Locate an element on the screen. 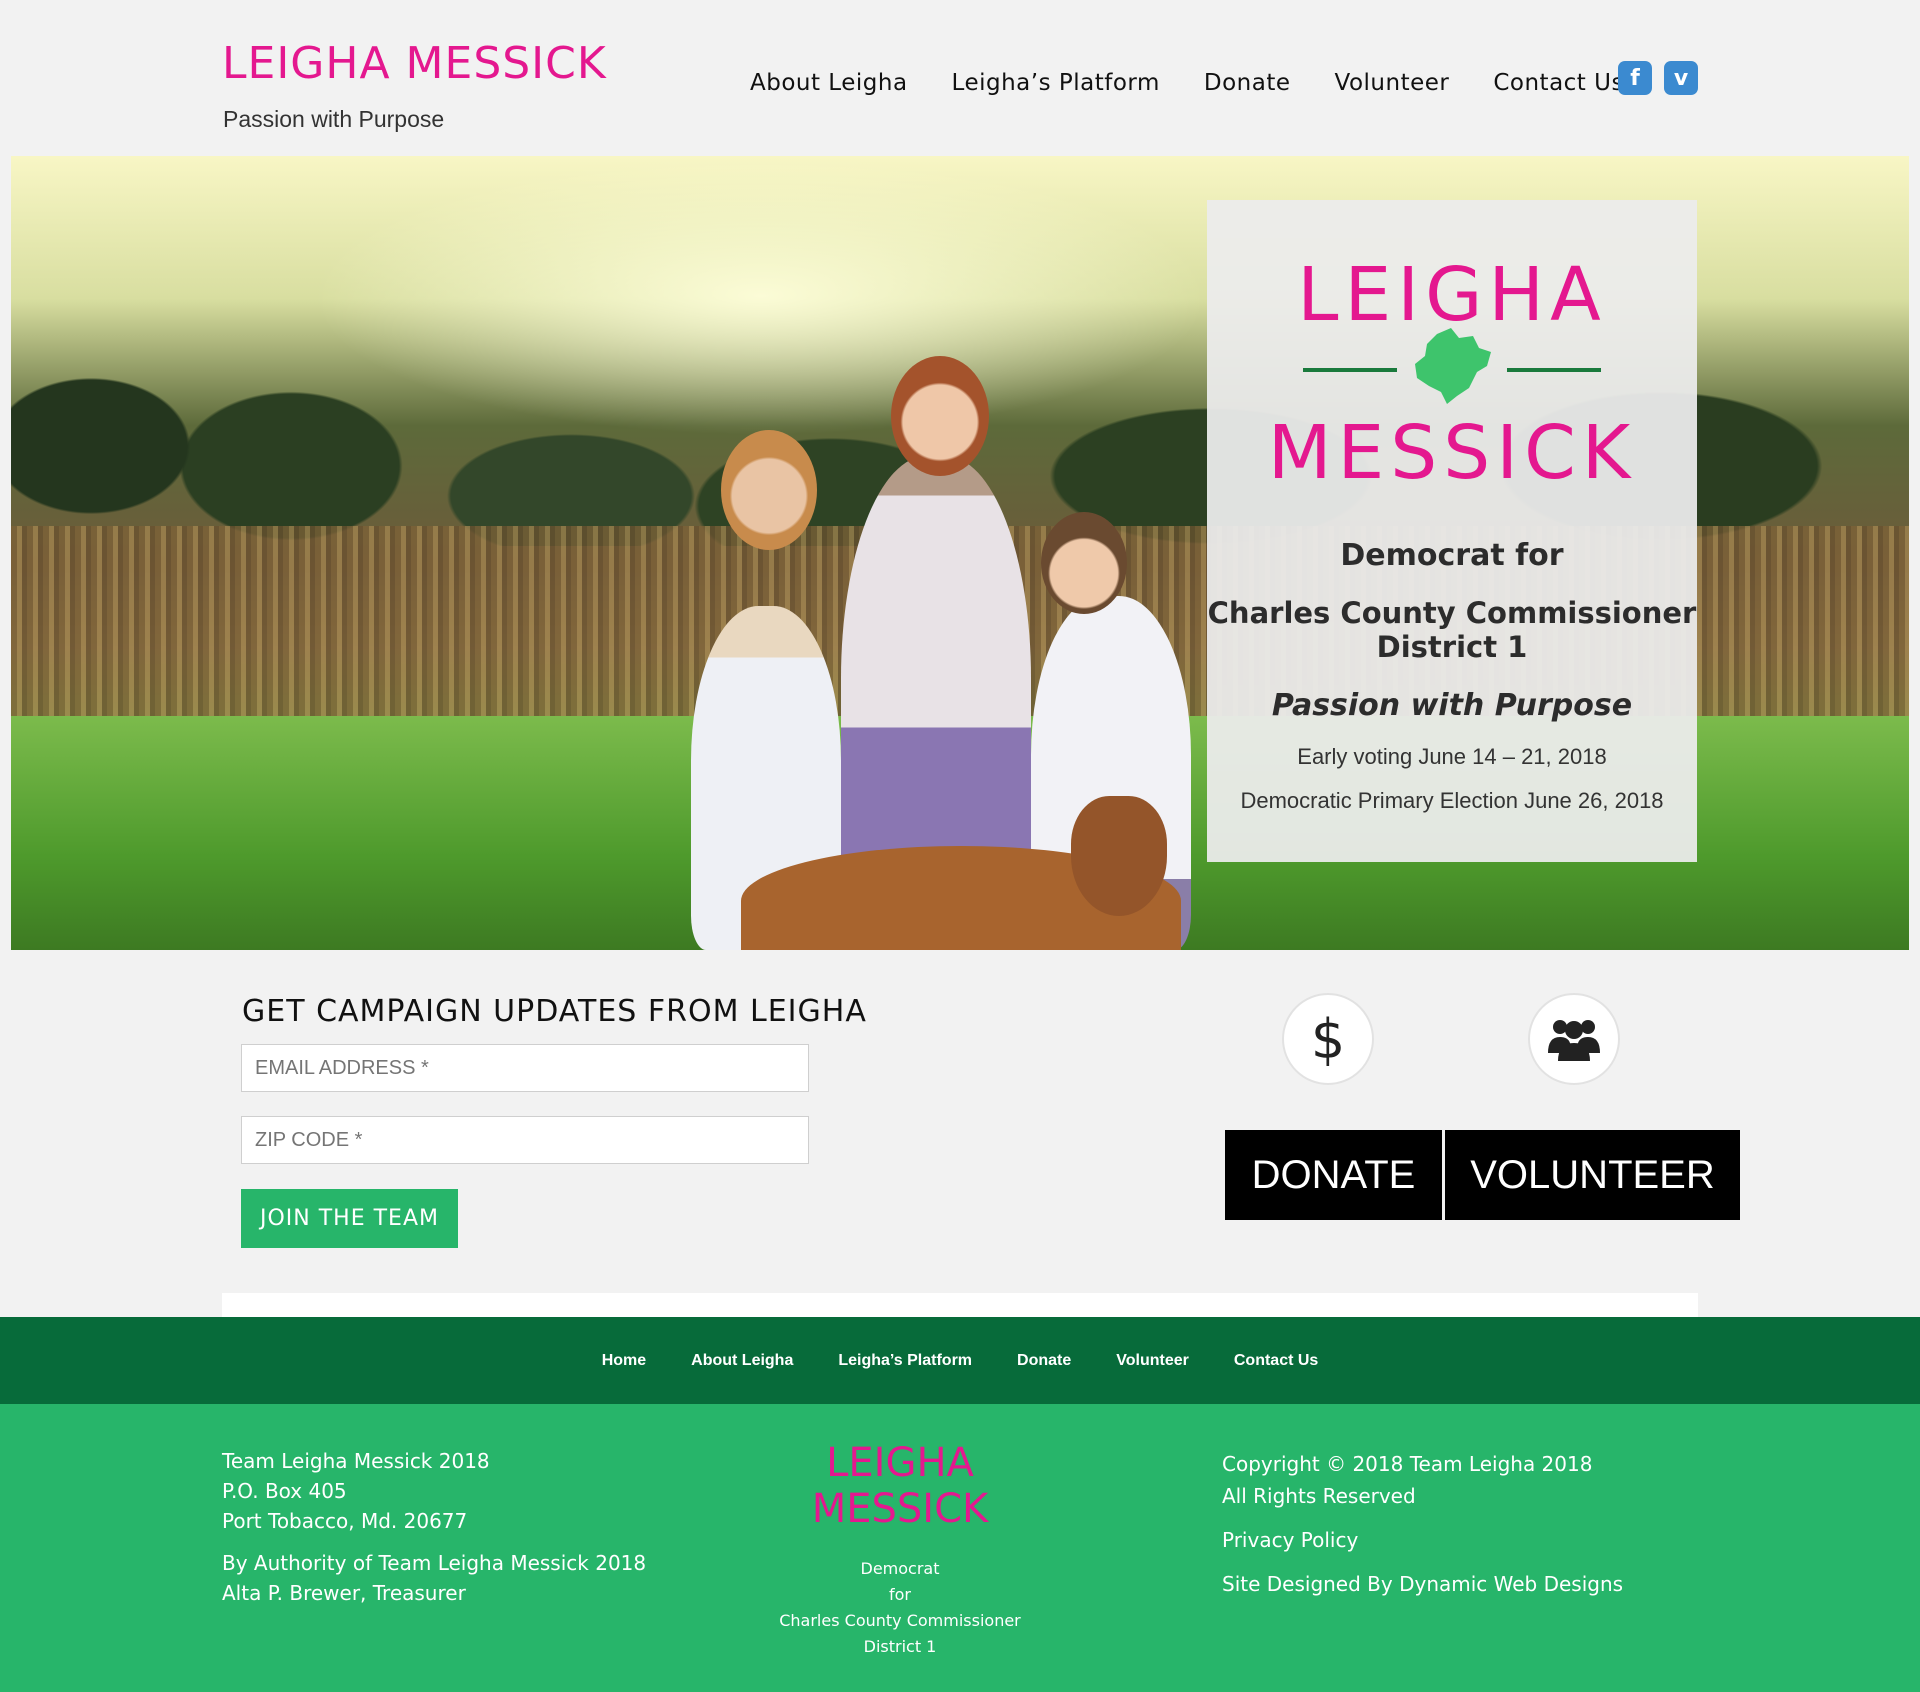 The image size is (1920, 1692). vimeo-icon: v is located at coordinates (1681, 78).